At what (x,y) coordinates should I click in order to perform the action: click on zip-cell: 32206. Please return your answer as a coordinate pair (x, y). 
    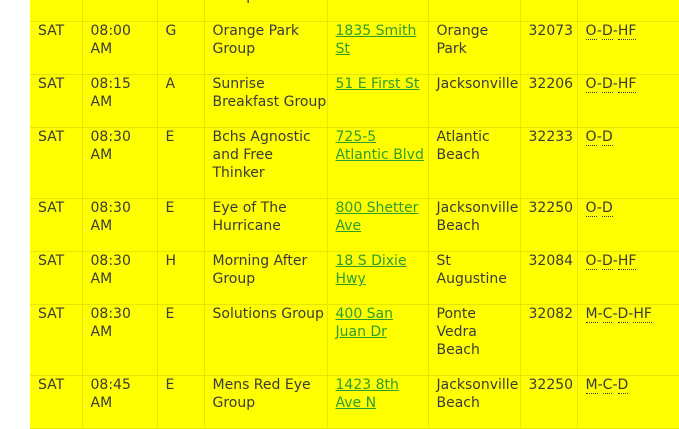
    Looking at the image, I should click on (548, 101).